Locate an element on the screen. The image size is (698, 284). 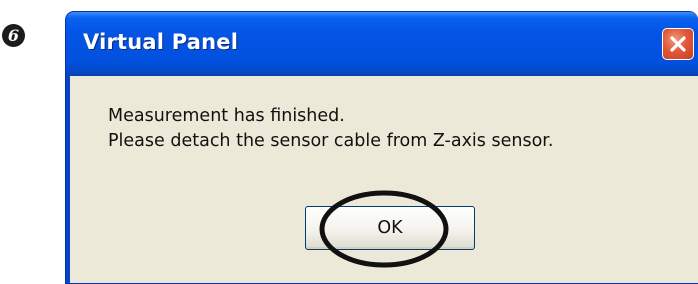
dialog-title: Virtual Panel is located at coordinates (161, 42).